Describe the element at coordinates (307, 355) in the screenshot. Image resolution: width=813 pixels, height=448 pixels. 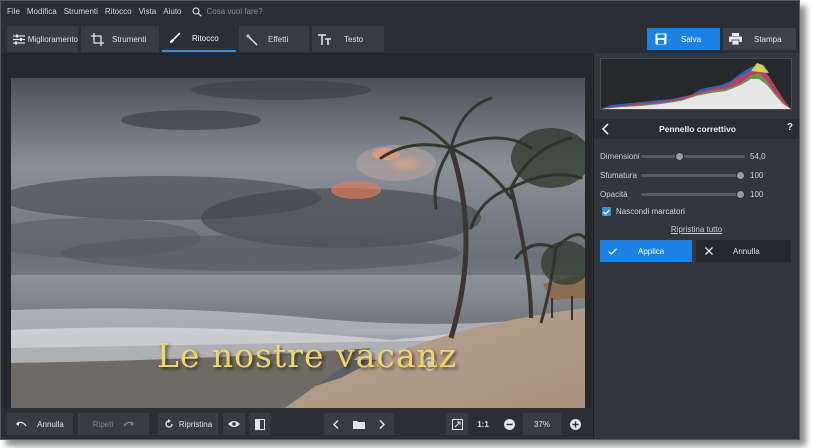
I see `photo-caption-text: Le nostre vacanz` at that location.